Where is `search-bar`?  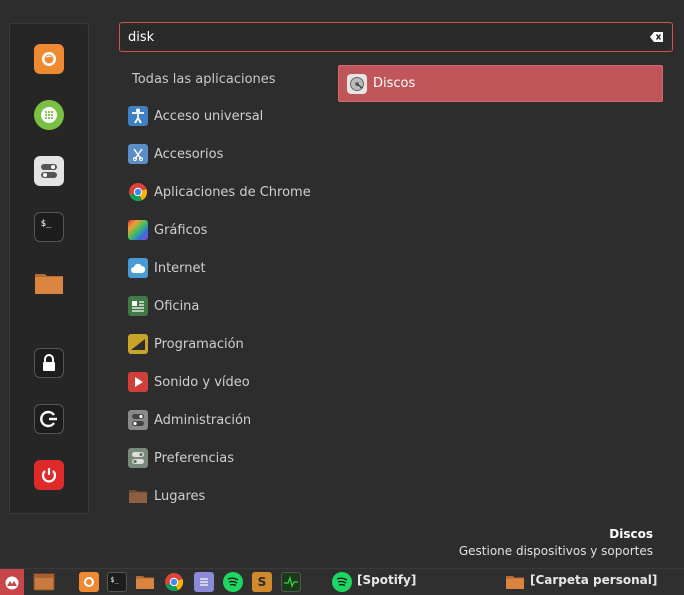 search-bar is located at coordinates (396, 37).